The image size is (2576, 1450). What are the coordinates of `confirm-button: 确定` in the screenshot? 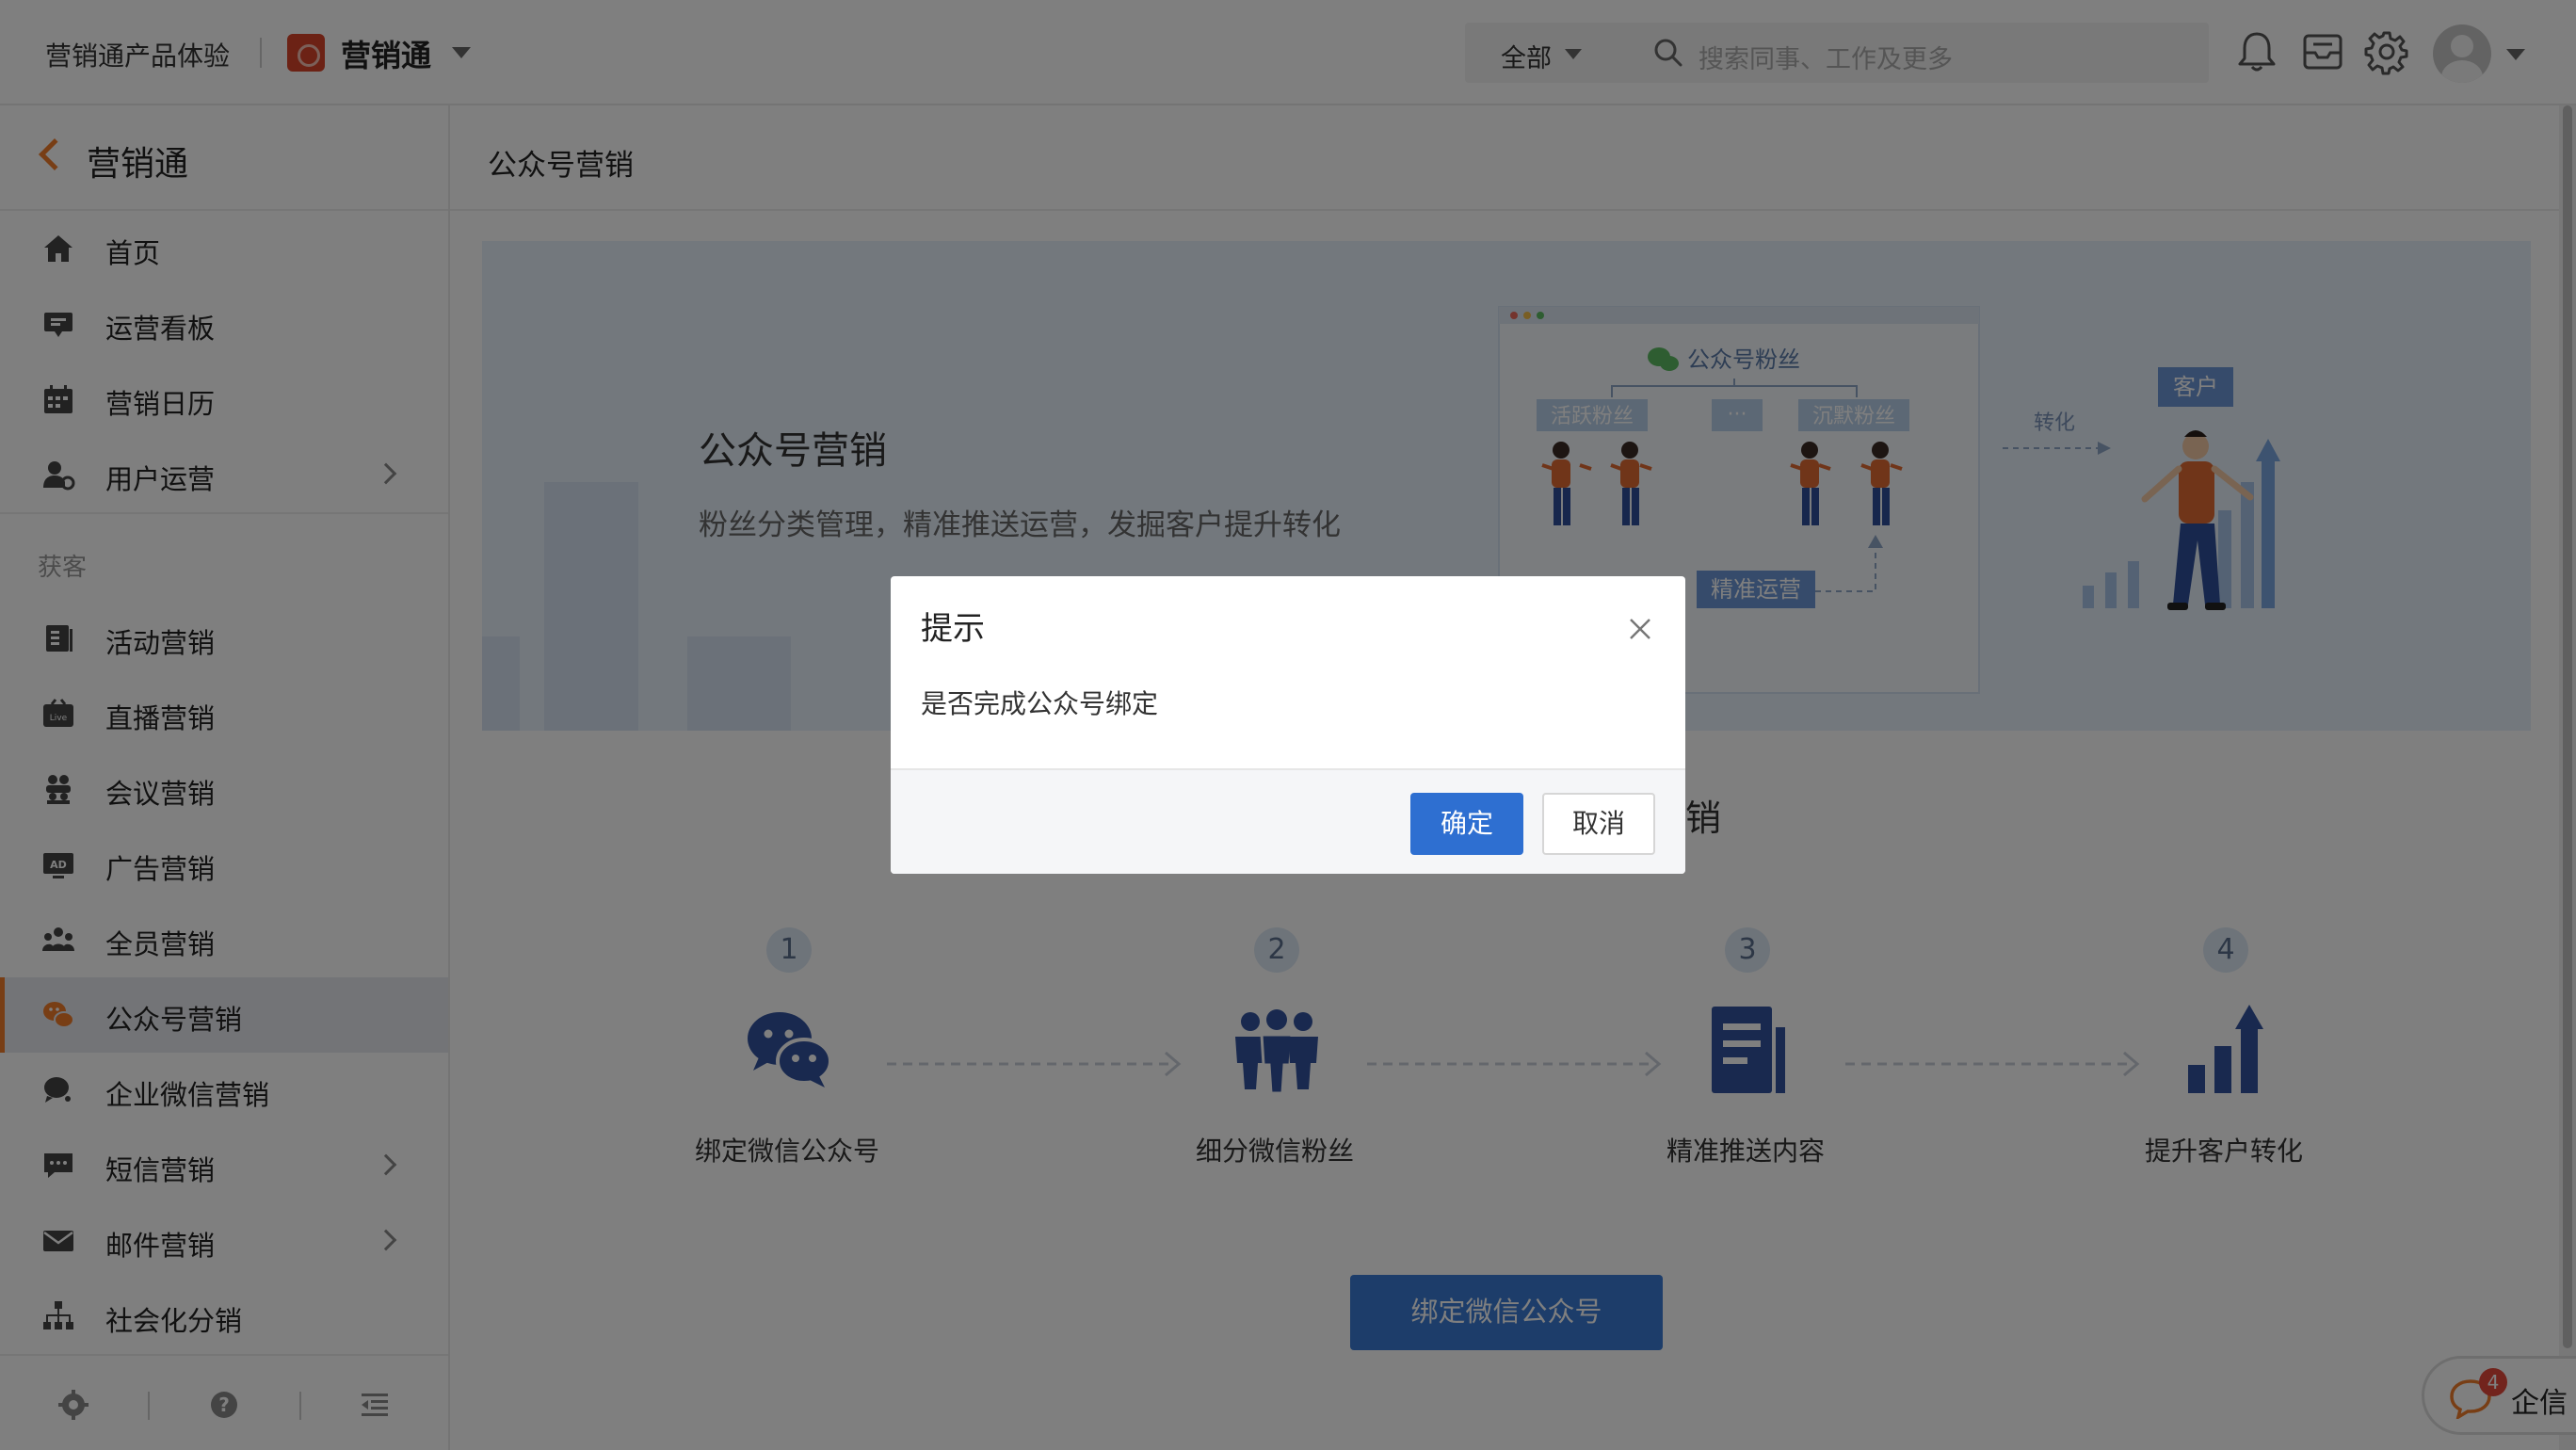 It's located at (1466, 824).